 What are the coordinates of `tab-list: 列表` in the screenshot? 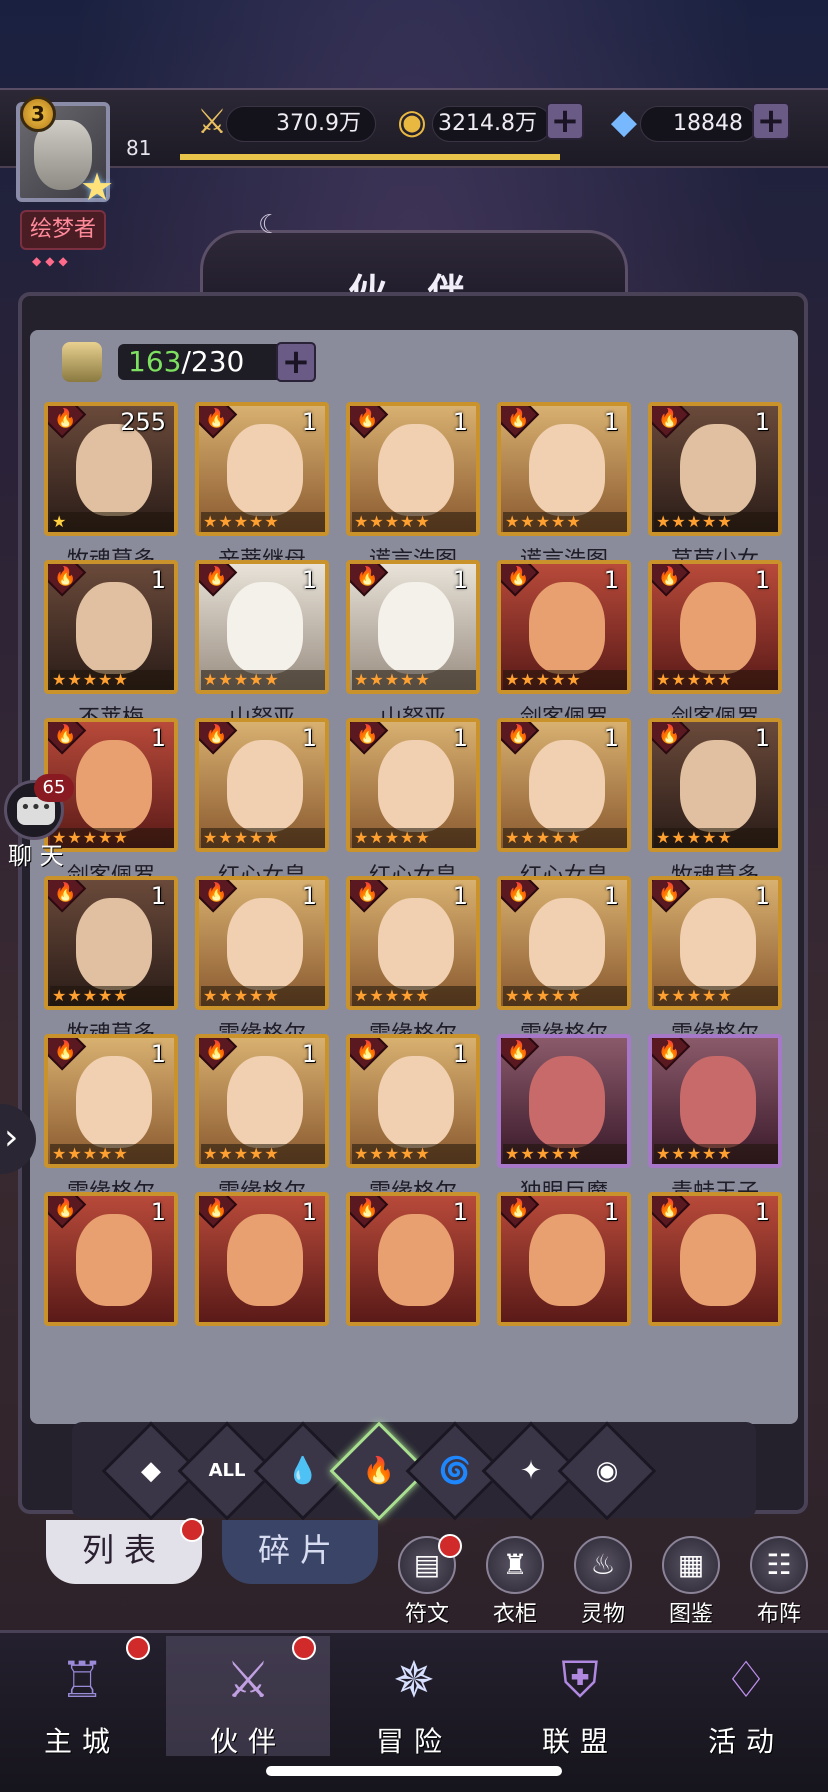 It's located at (124, 1552).